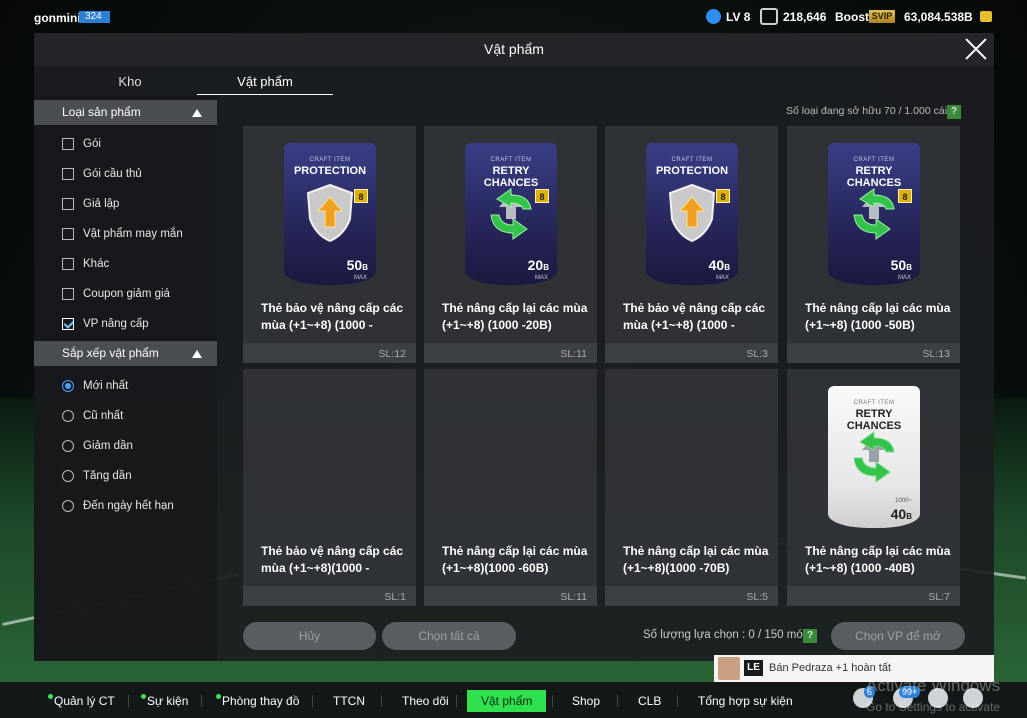  I want to click on nav-clb: CLB, so click(649, 701).